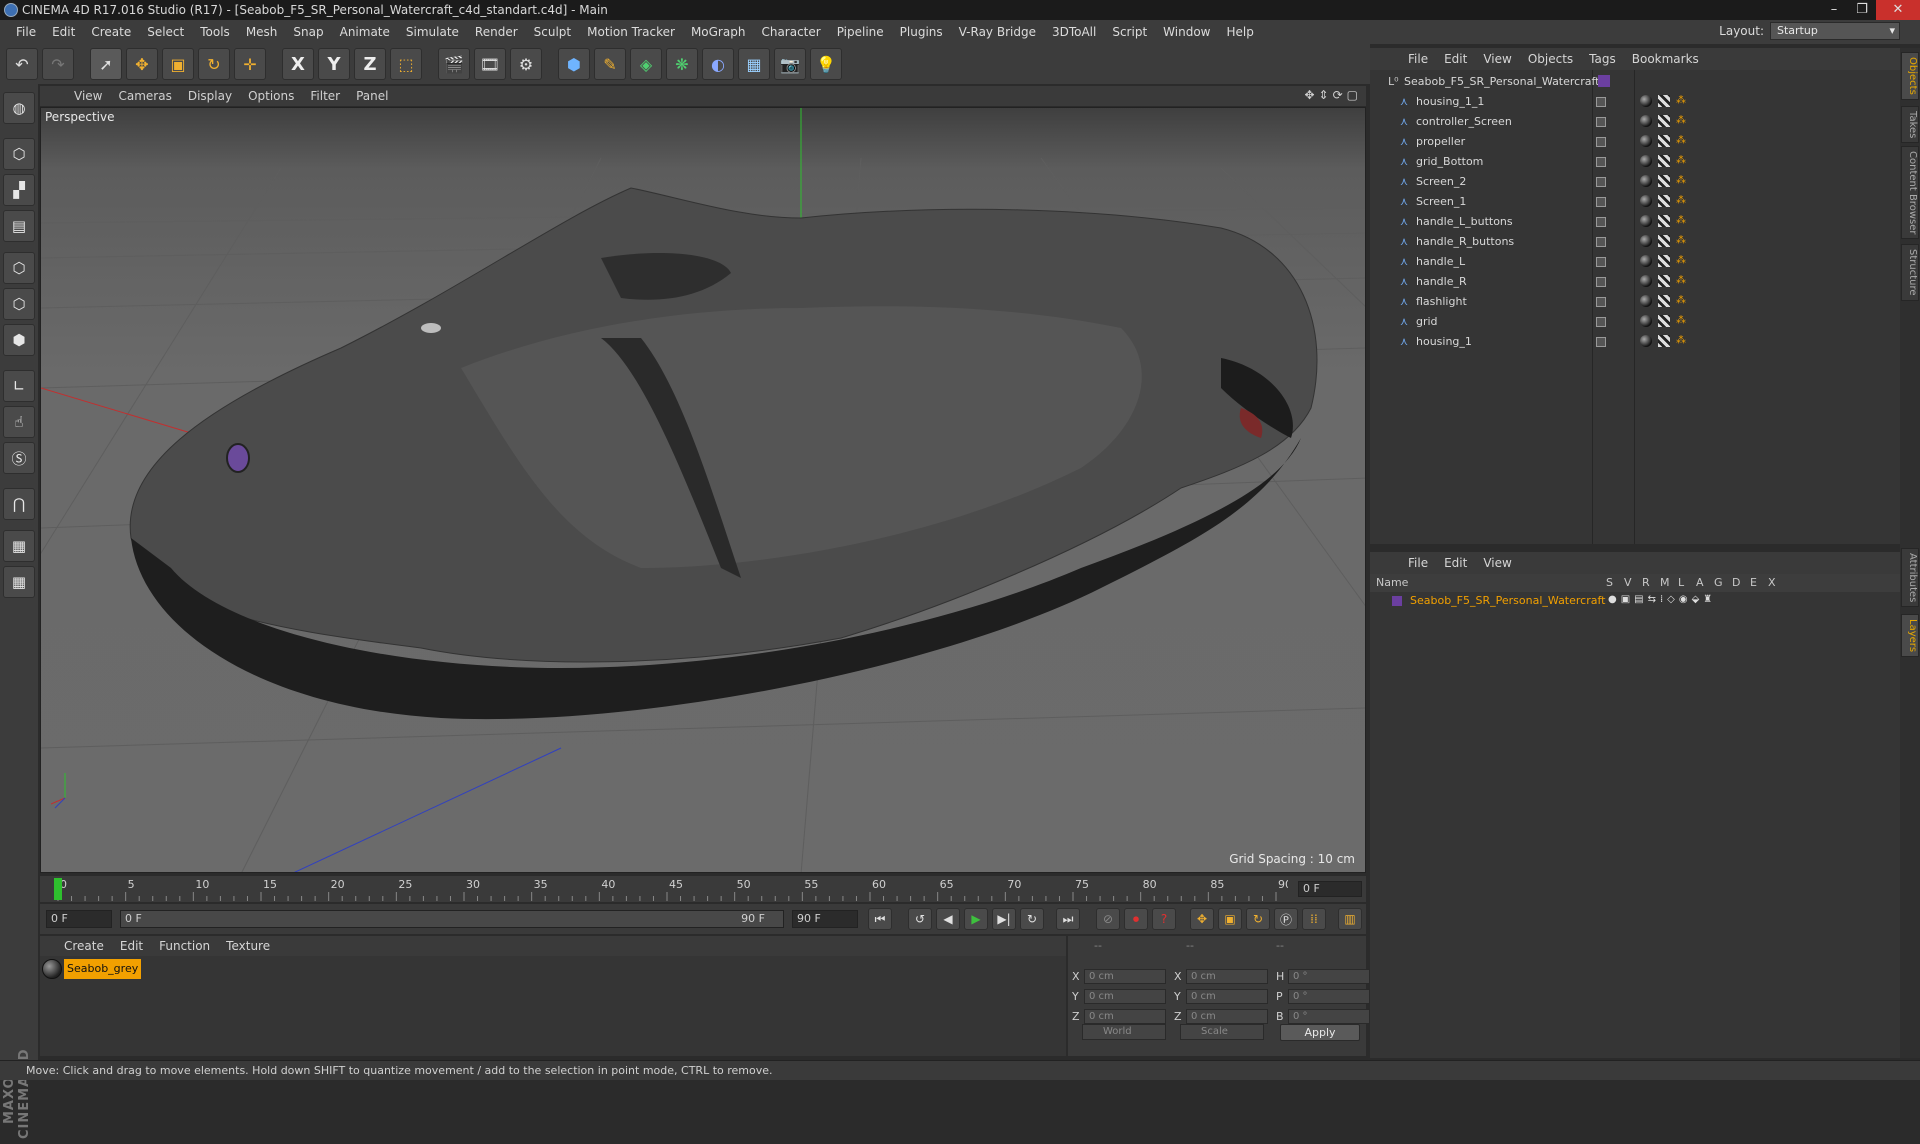 This screenshot has height=1144, width=1920. What do you see at coordinates (84, 946) in the screenshot?
I see `material-menu-create: Create` at bounding box center [84, 946].